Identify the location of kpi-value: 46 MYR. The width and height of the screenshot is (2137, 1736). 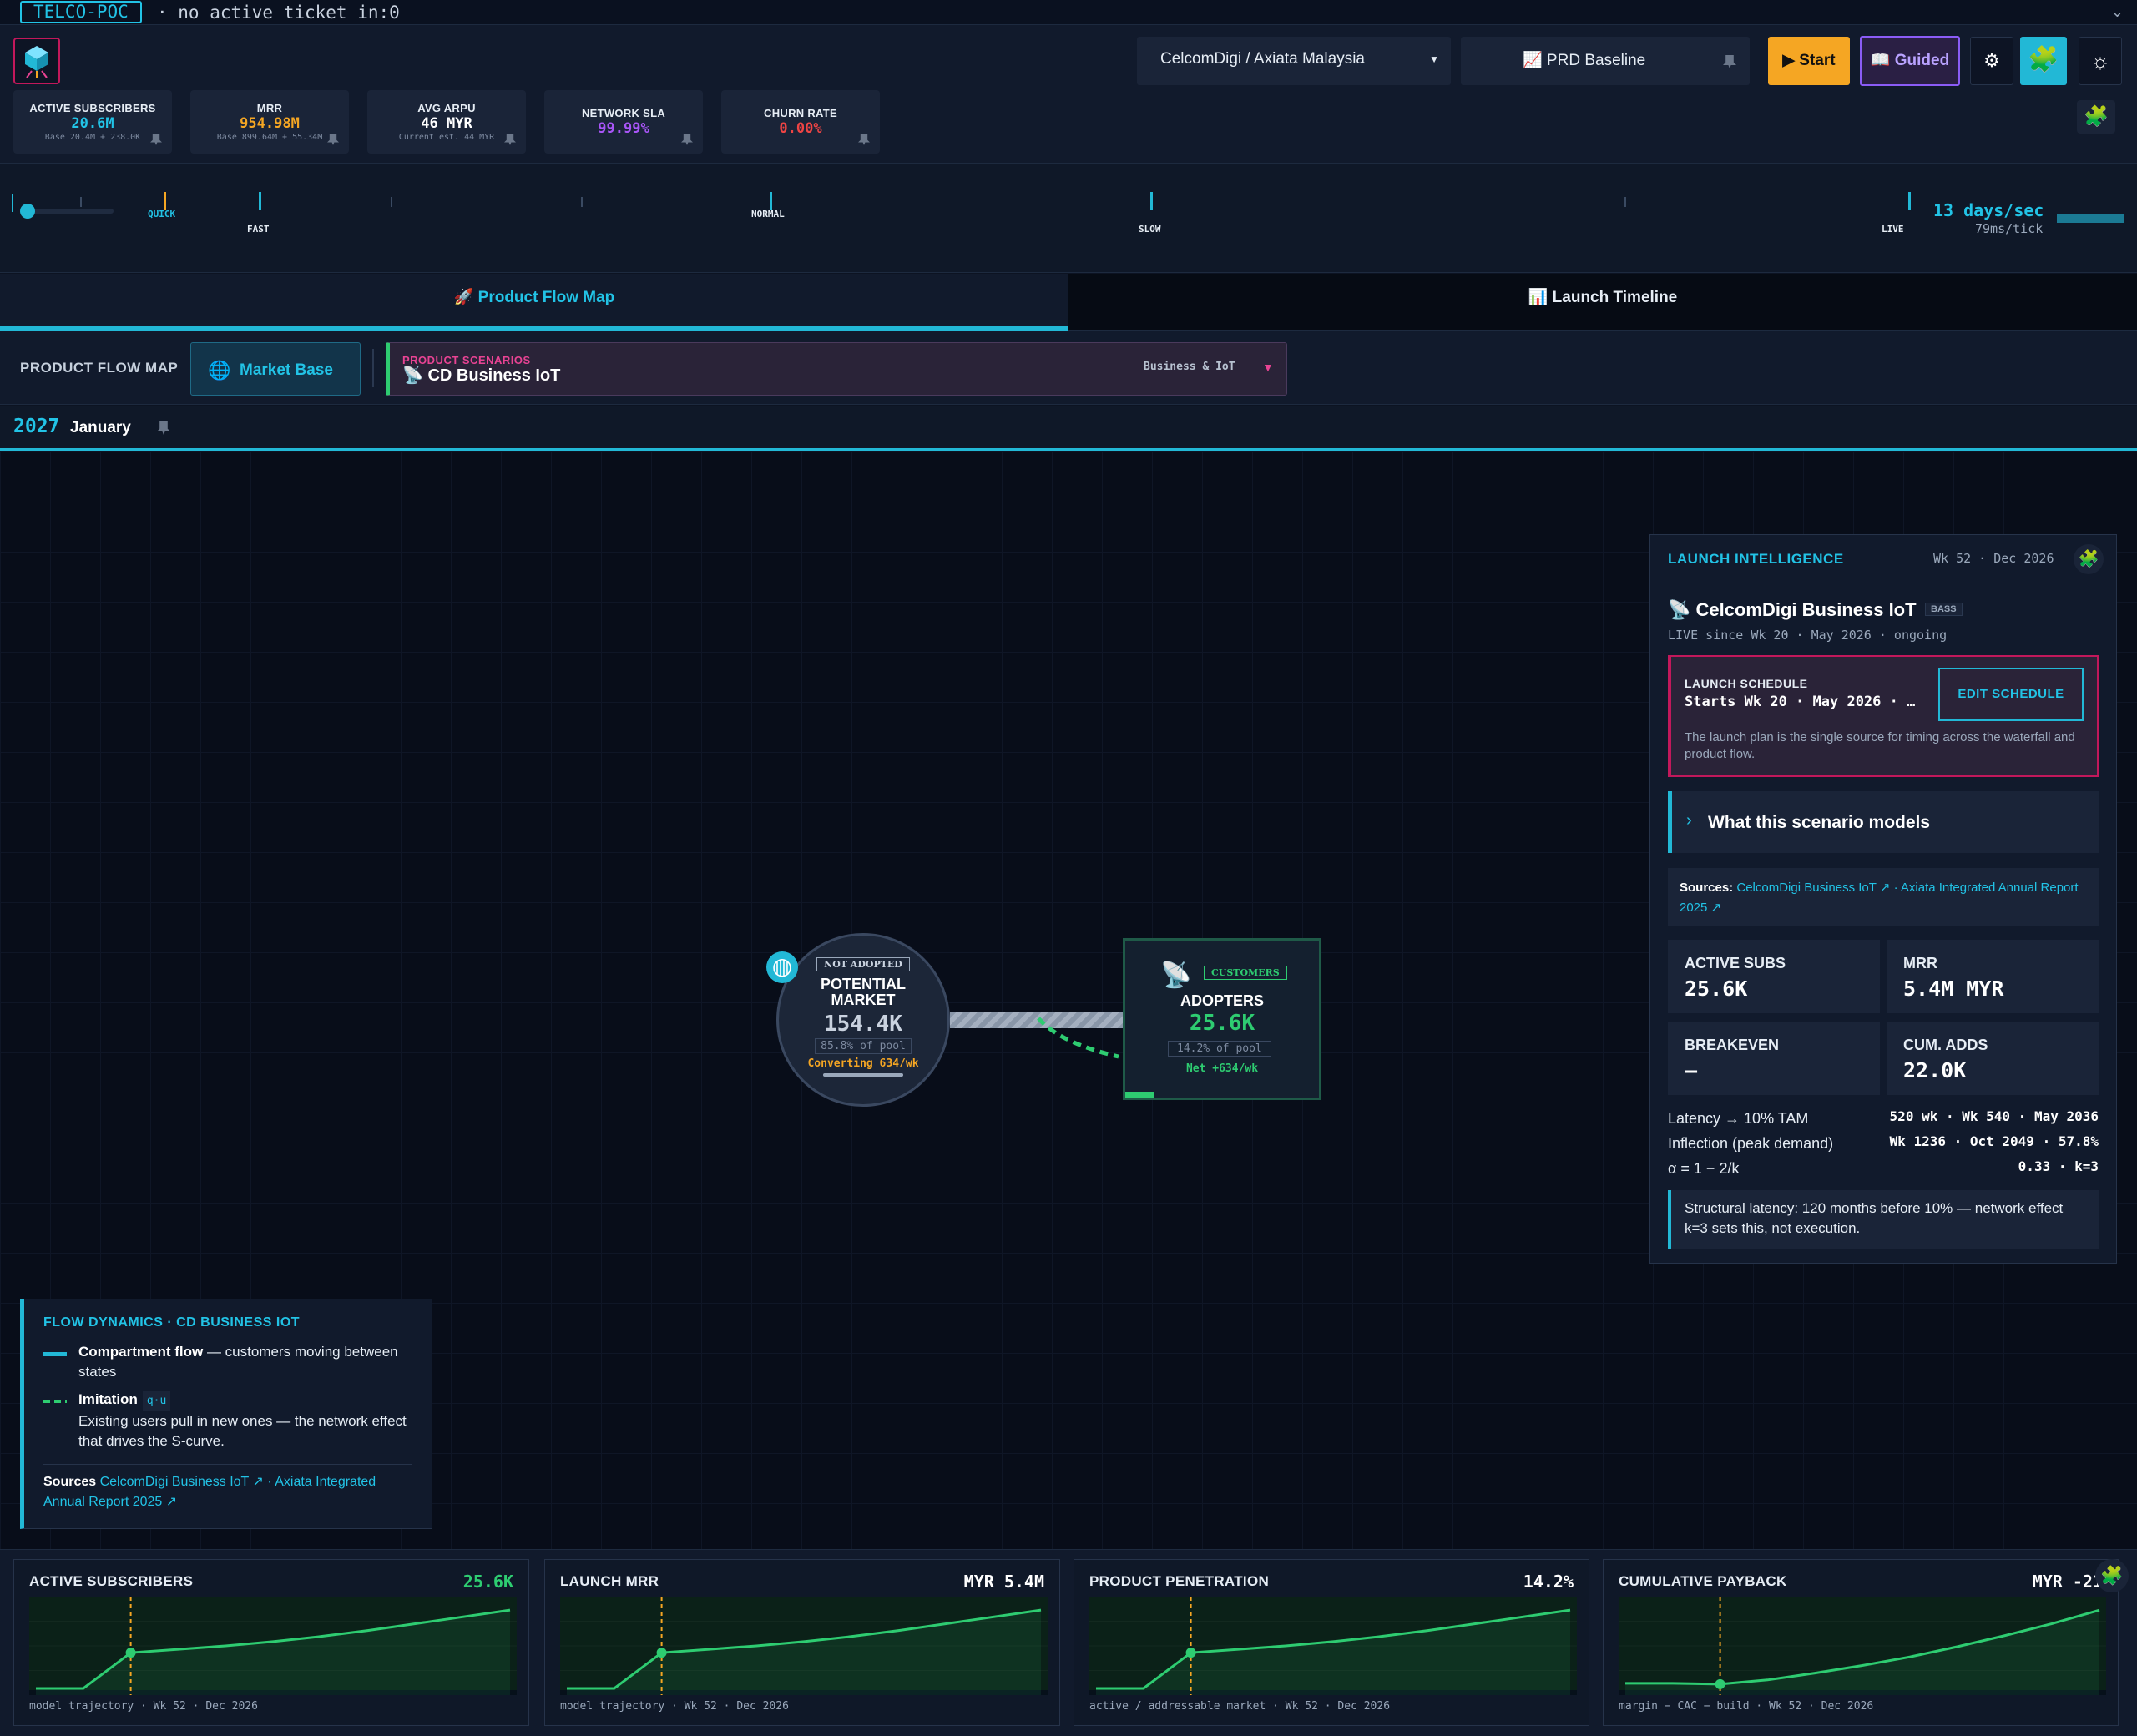
(446, 123).